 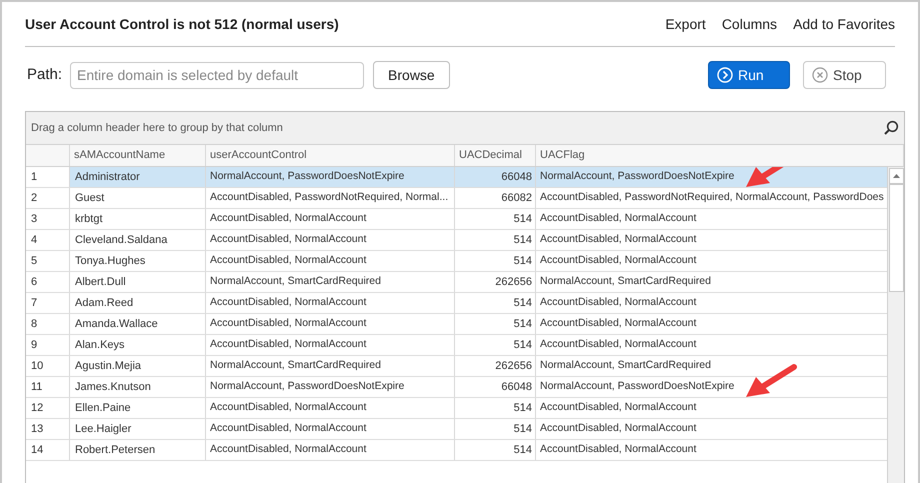 I want to click on table-row: 6 Albert.Dull NormalAccount, SmartCardRequired 262656 NormalAccount, SmartCardRequired, so click(x=456, y=282).